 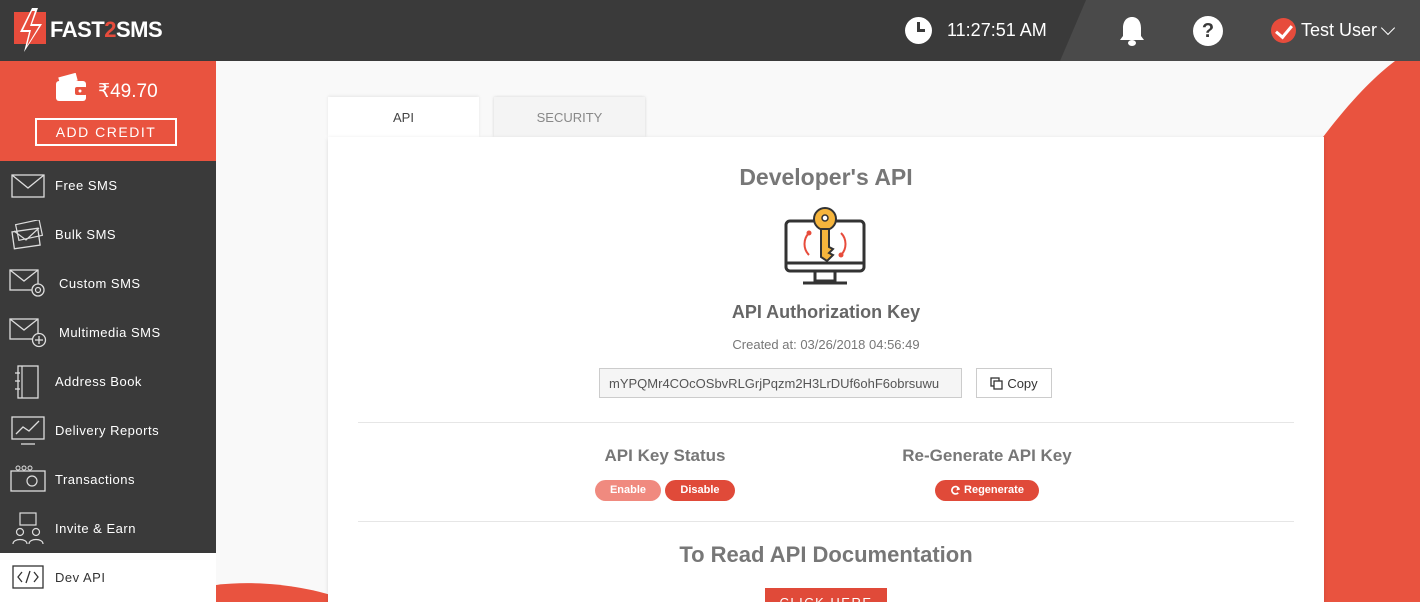 I want to click on logo-text: FAST2SMS, so click(x=106, y=29).